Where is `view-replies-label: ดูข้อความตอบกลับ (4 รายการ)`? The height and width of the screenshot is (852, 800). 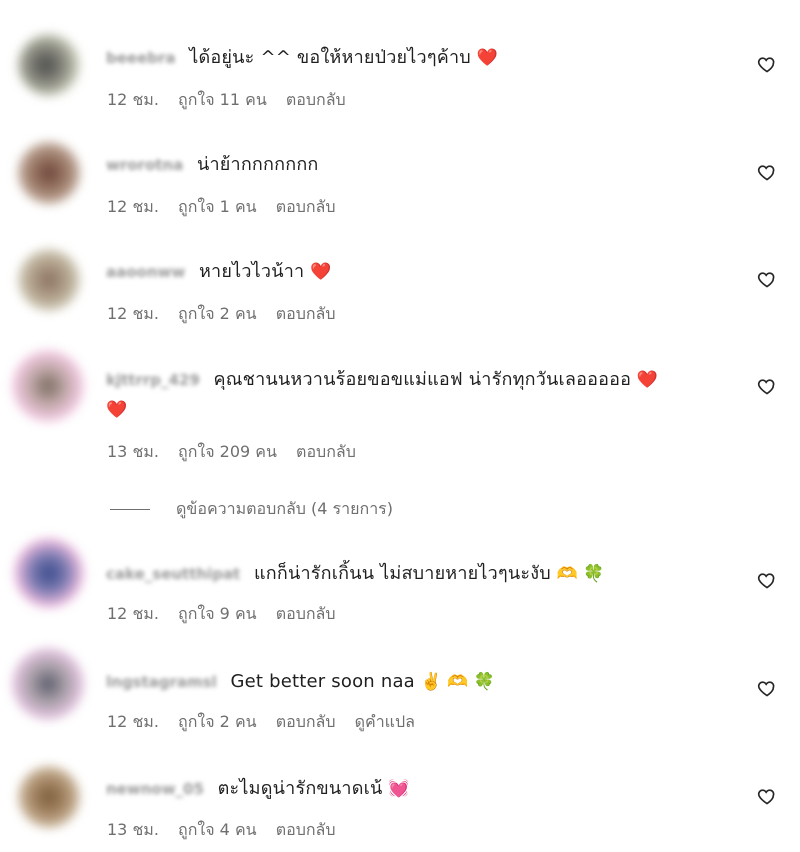 view-replies-label: ดูข้อความตอบกลับ (4 รายการ) is located at coordinates (285, 508).